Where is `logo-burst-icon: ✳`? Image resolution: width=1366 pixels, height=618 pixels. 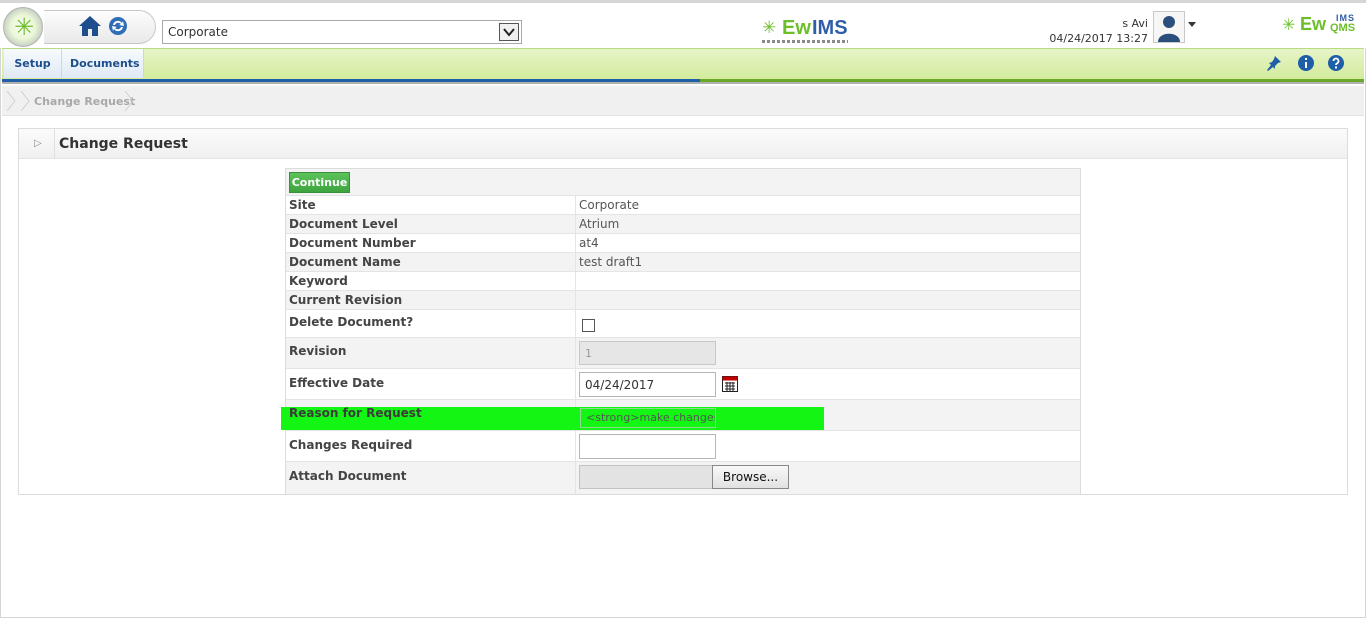 logo-burst-icon: ✳ is located at coordinates (24, 27).